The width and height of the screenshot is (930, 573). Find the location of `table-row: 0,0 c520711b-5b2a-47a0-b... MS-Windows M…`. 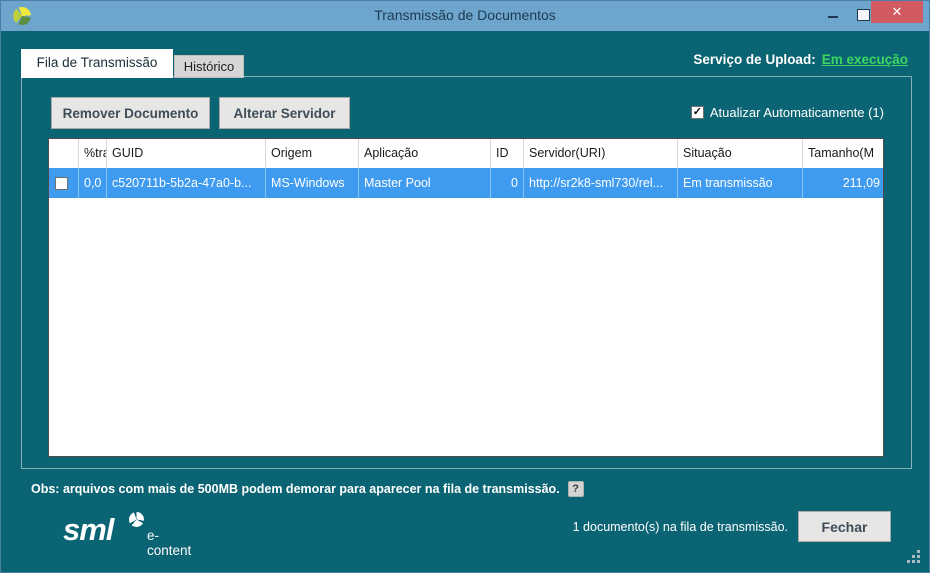

table-row: 0,0 c520711b-5b2a-47a0-b... MS-Windows M… is located at coordinates (466, 183).